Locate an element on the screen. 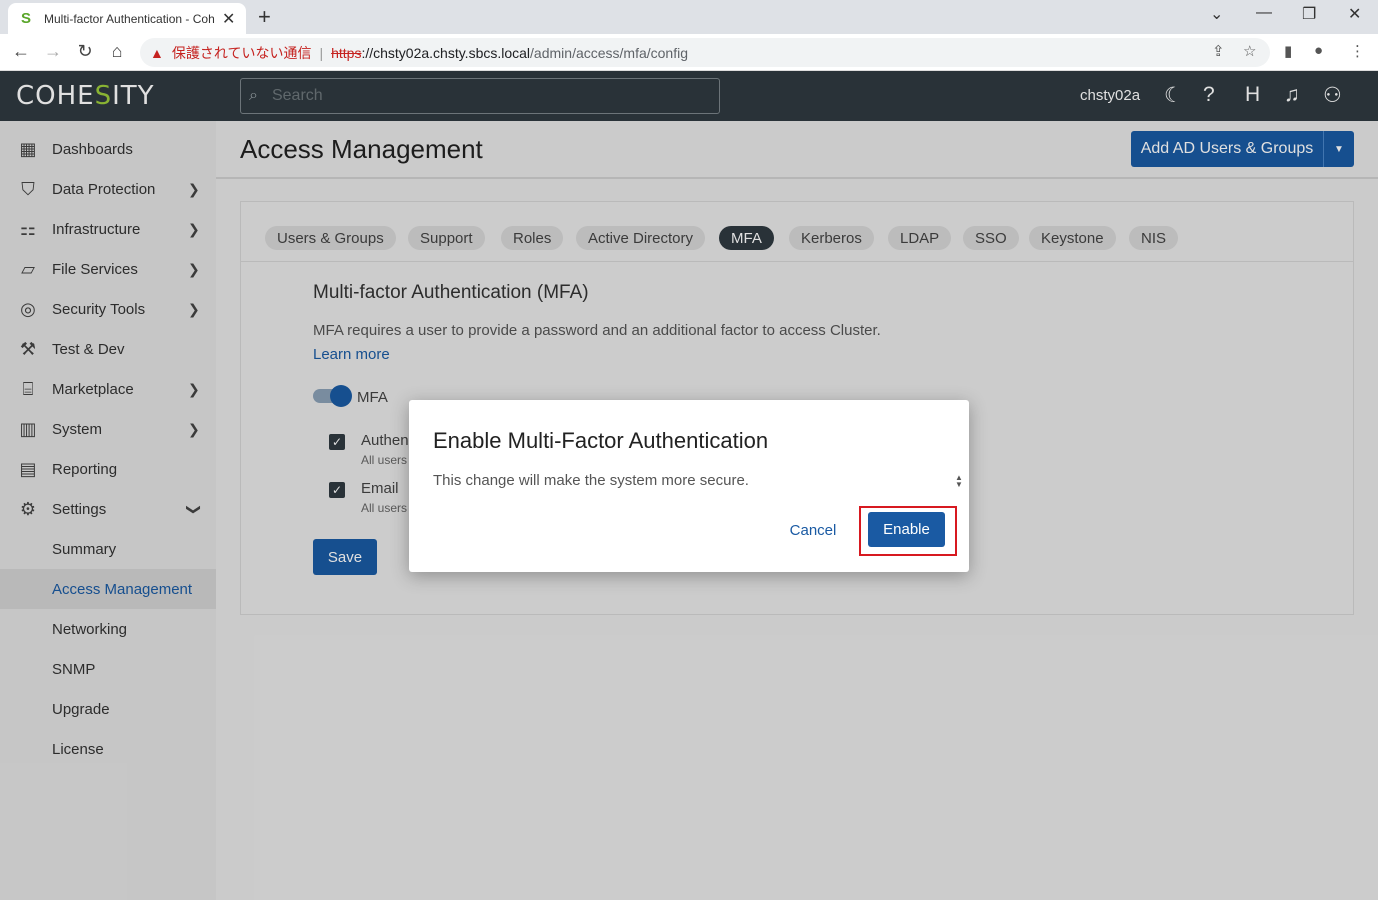 This screenshot has height=900, width=1378. scroll-arrows-icon: ▲ ▼ is located at coordinates (959, 481).